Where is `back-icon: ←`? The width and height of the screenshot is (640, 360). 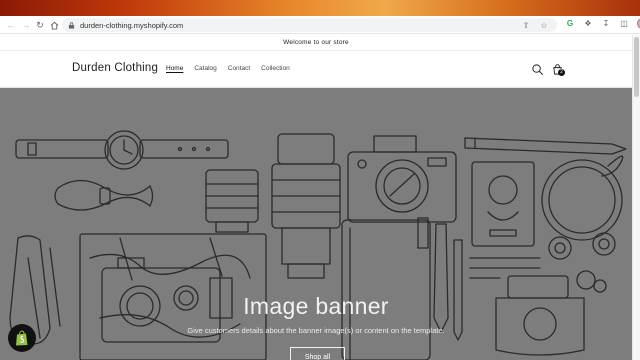 back-icon: ← is located at coordinates (11, 25).